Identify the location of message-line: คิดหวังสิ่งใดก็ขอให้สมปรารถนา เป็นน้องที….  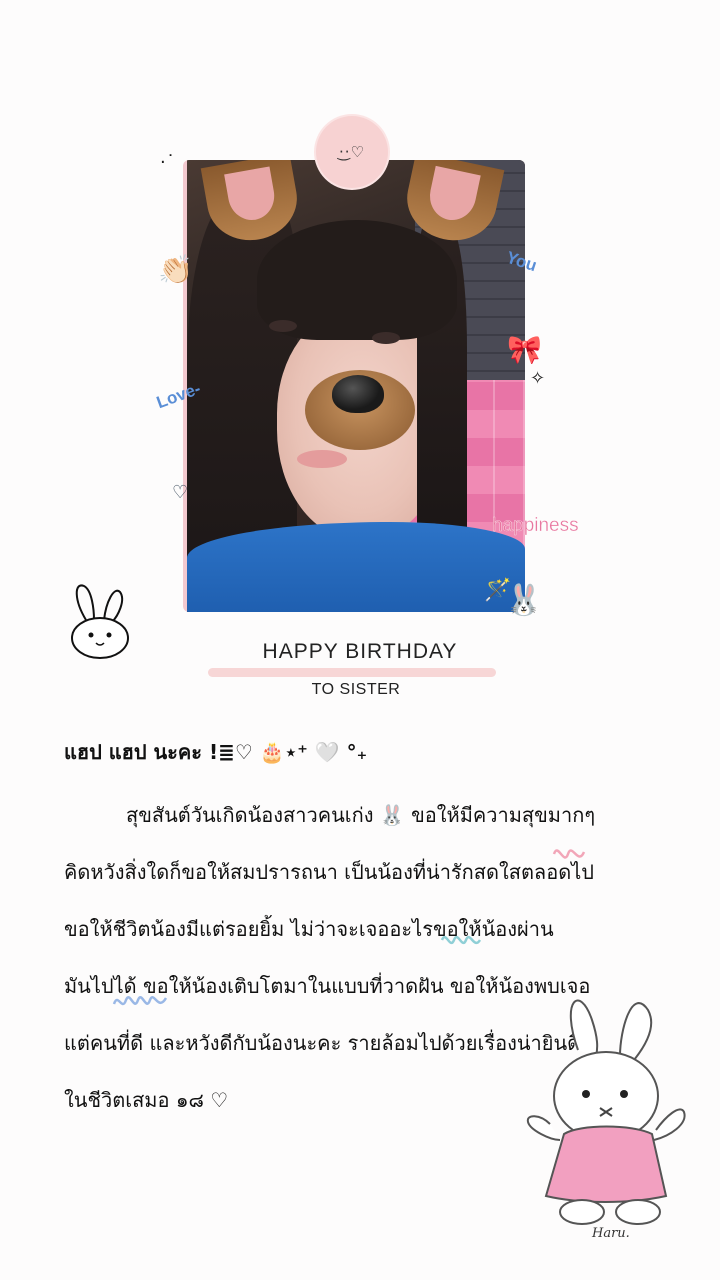
(329, 872).